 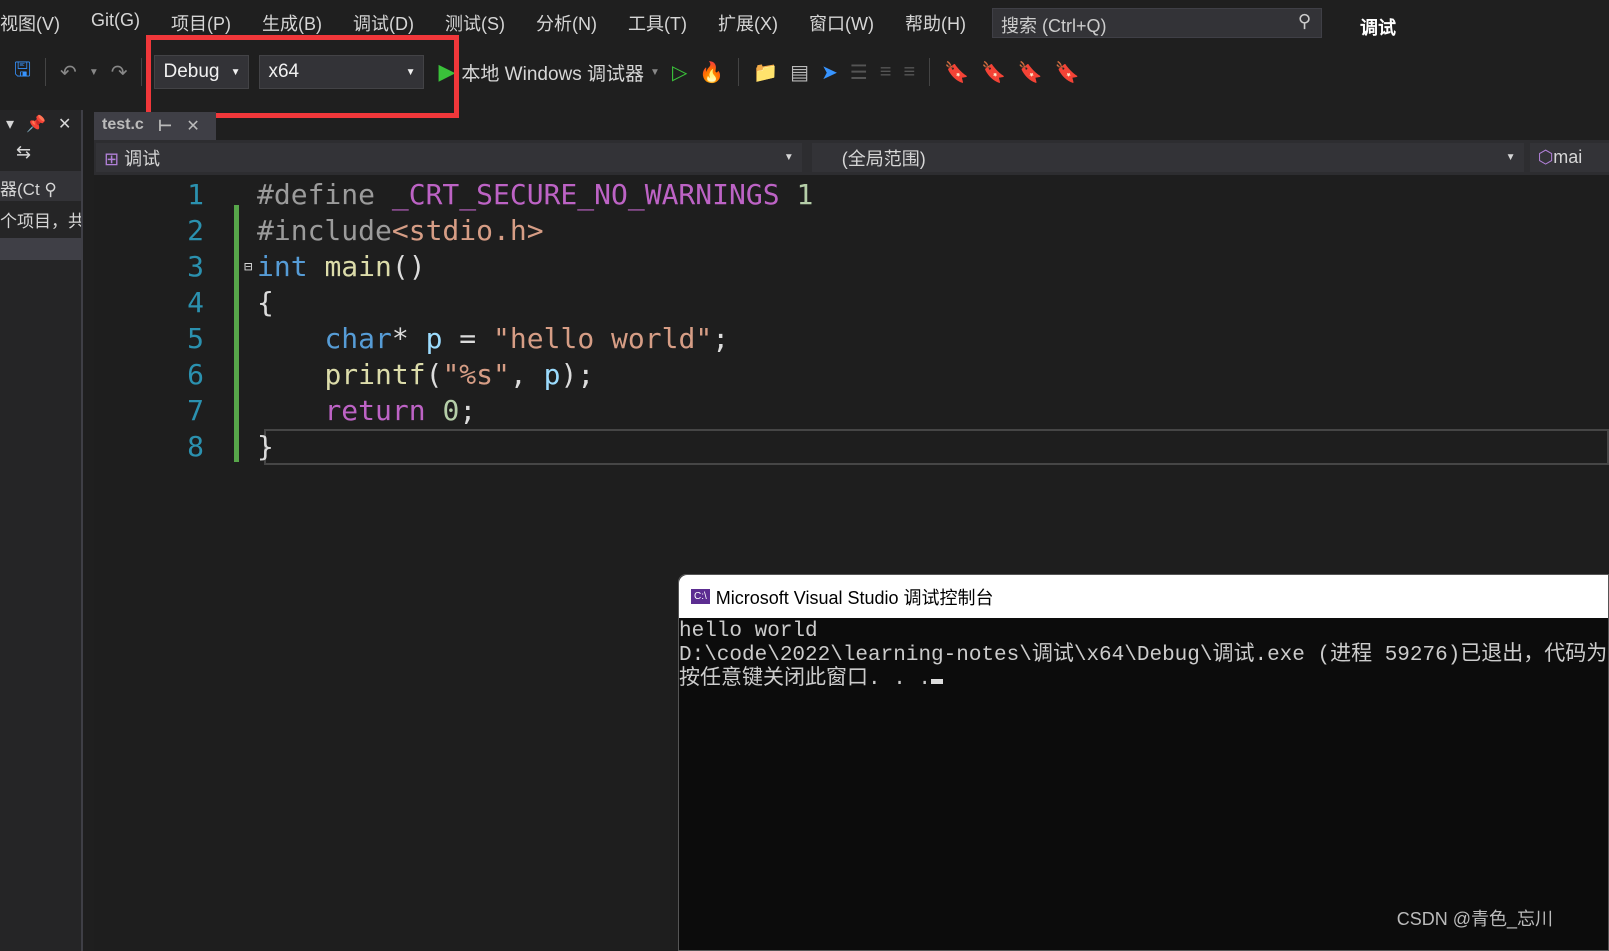 What do you see at coordinates (22, 72) in the screenshot?
I see `save-icon: 🖫` at bounding box center [22, 72].